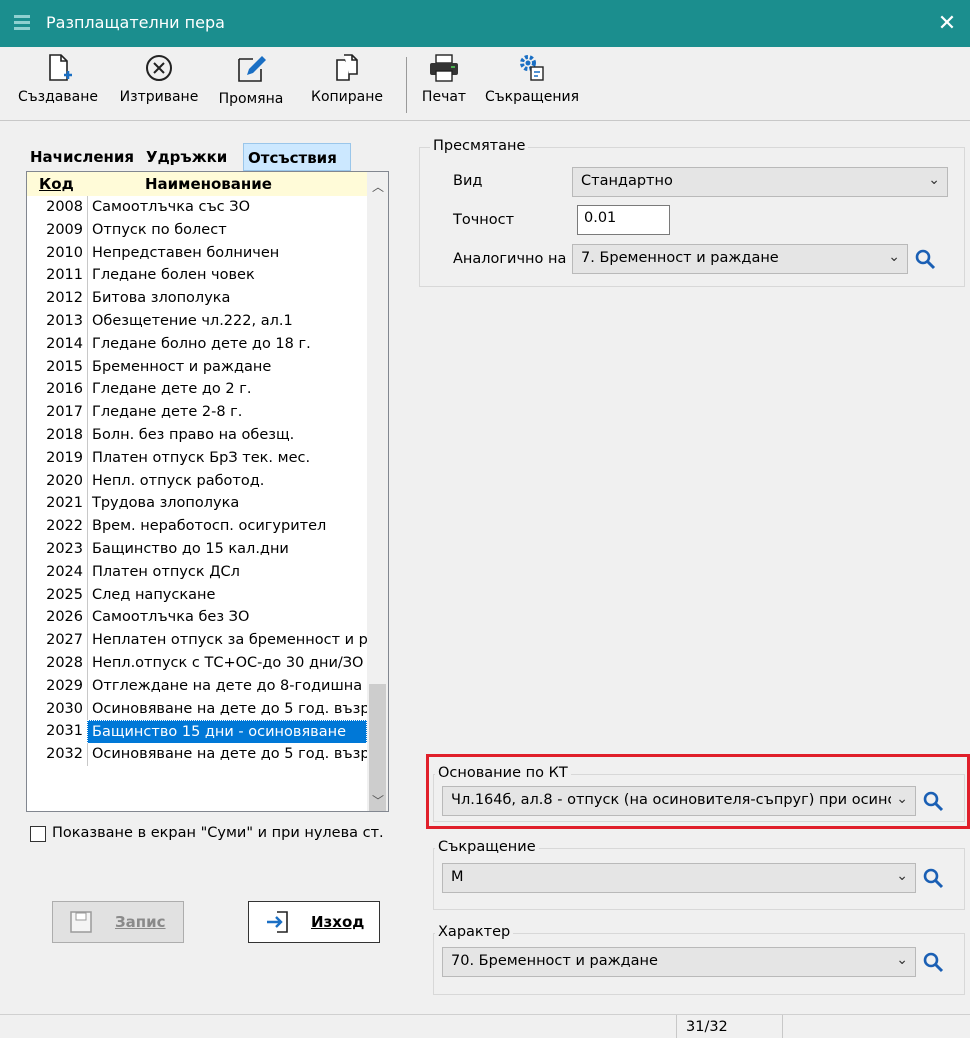  I want to click on print-button: Печат, so click(444, 85).